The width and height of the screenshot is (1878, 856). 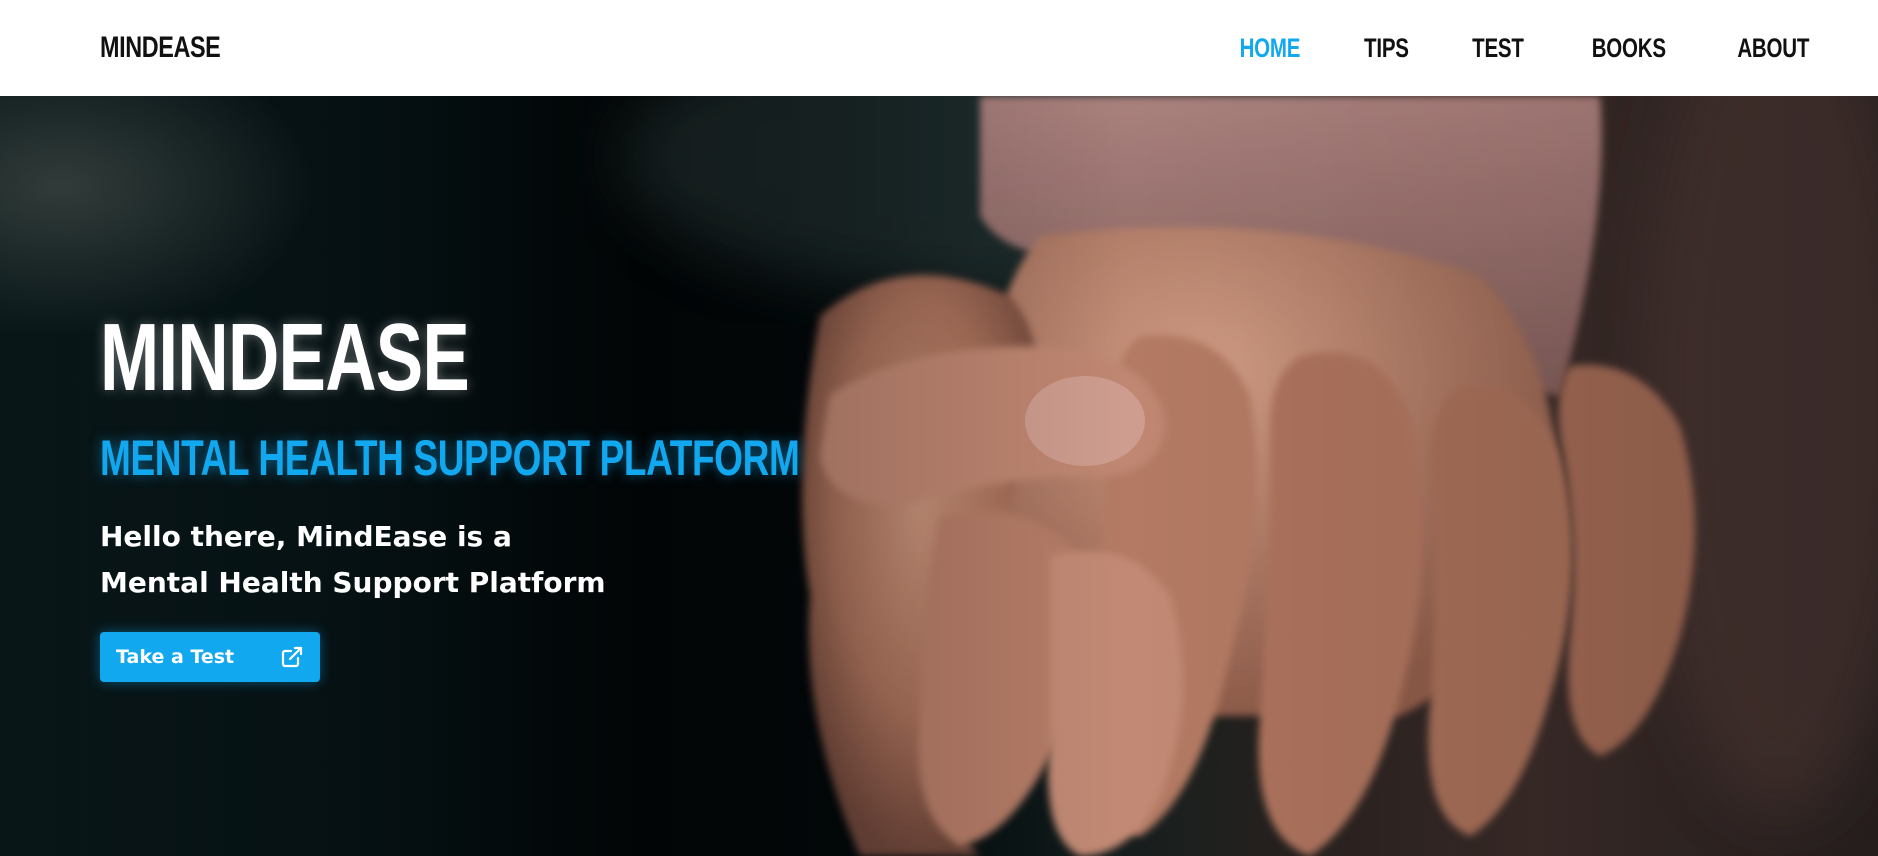 What do you see at coordinates (1386, 48) in the screenshot?
I see `nav-link-tips: TIPS` at bounding box center [1386, 48].